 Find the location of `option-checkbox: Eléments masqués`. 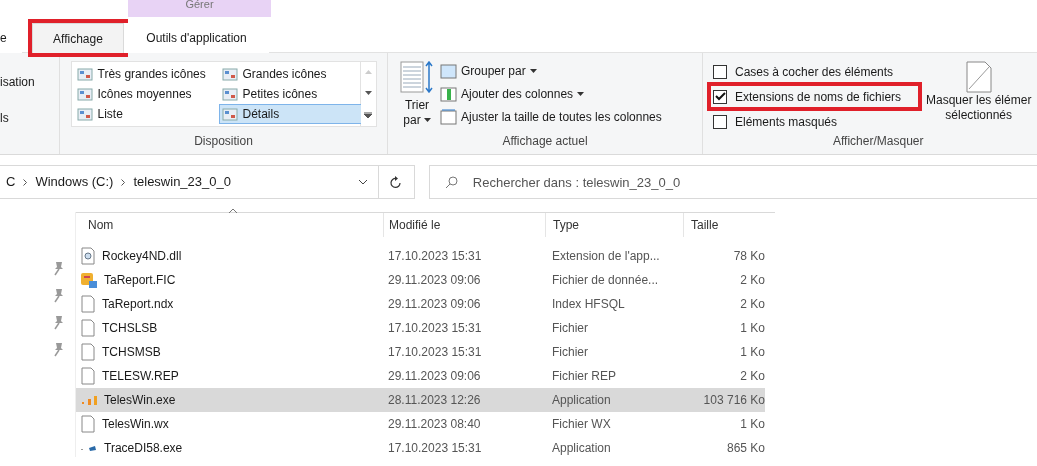

option-checkbox: Eléments masqués is located at coordinates (814, 121).